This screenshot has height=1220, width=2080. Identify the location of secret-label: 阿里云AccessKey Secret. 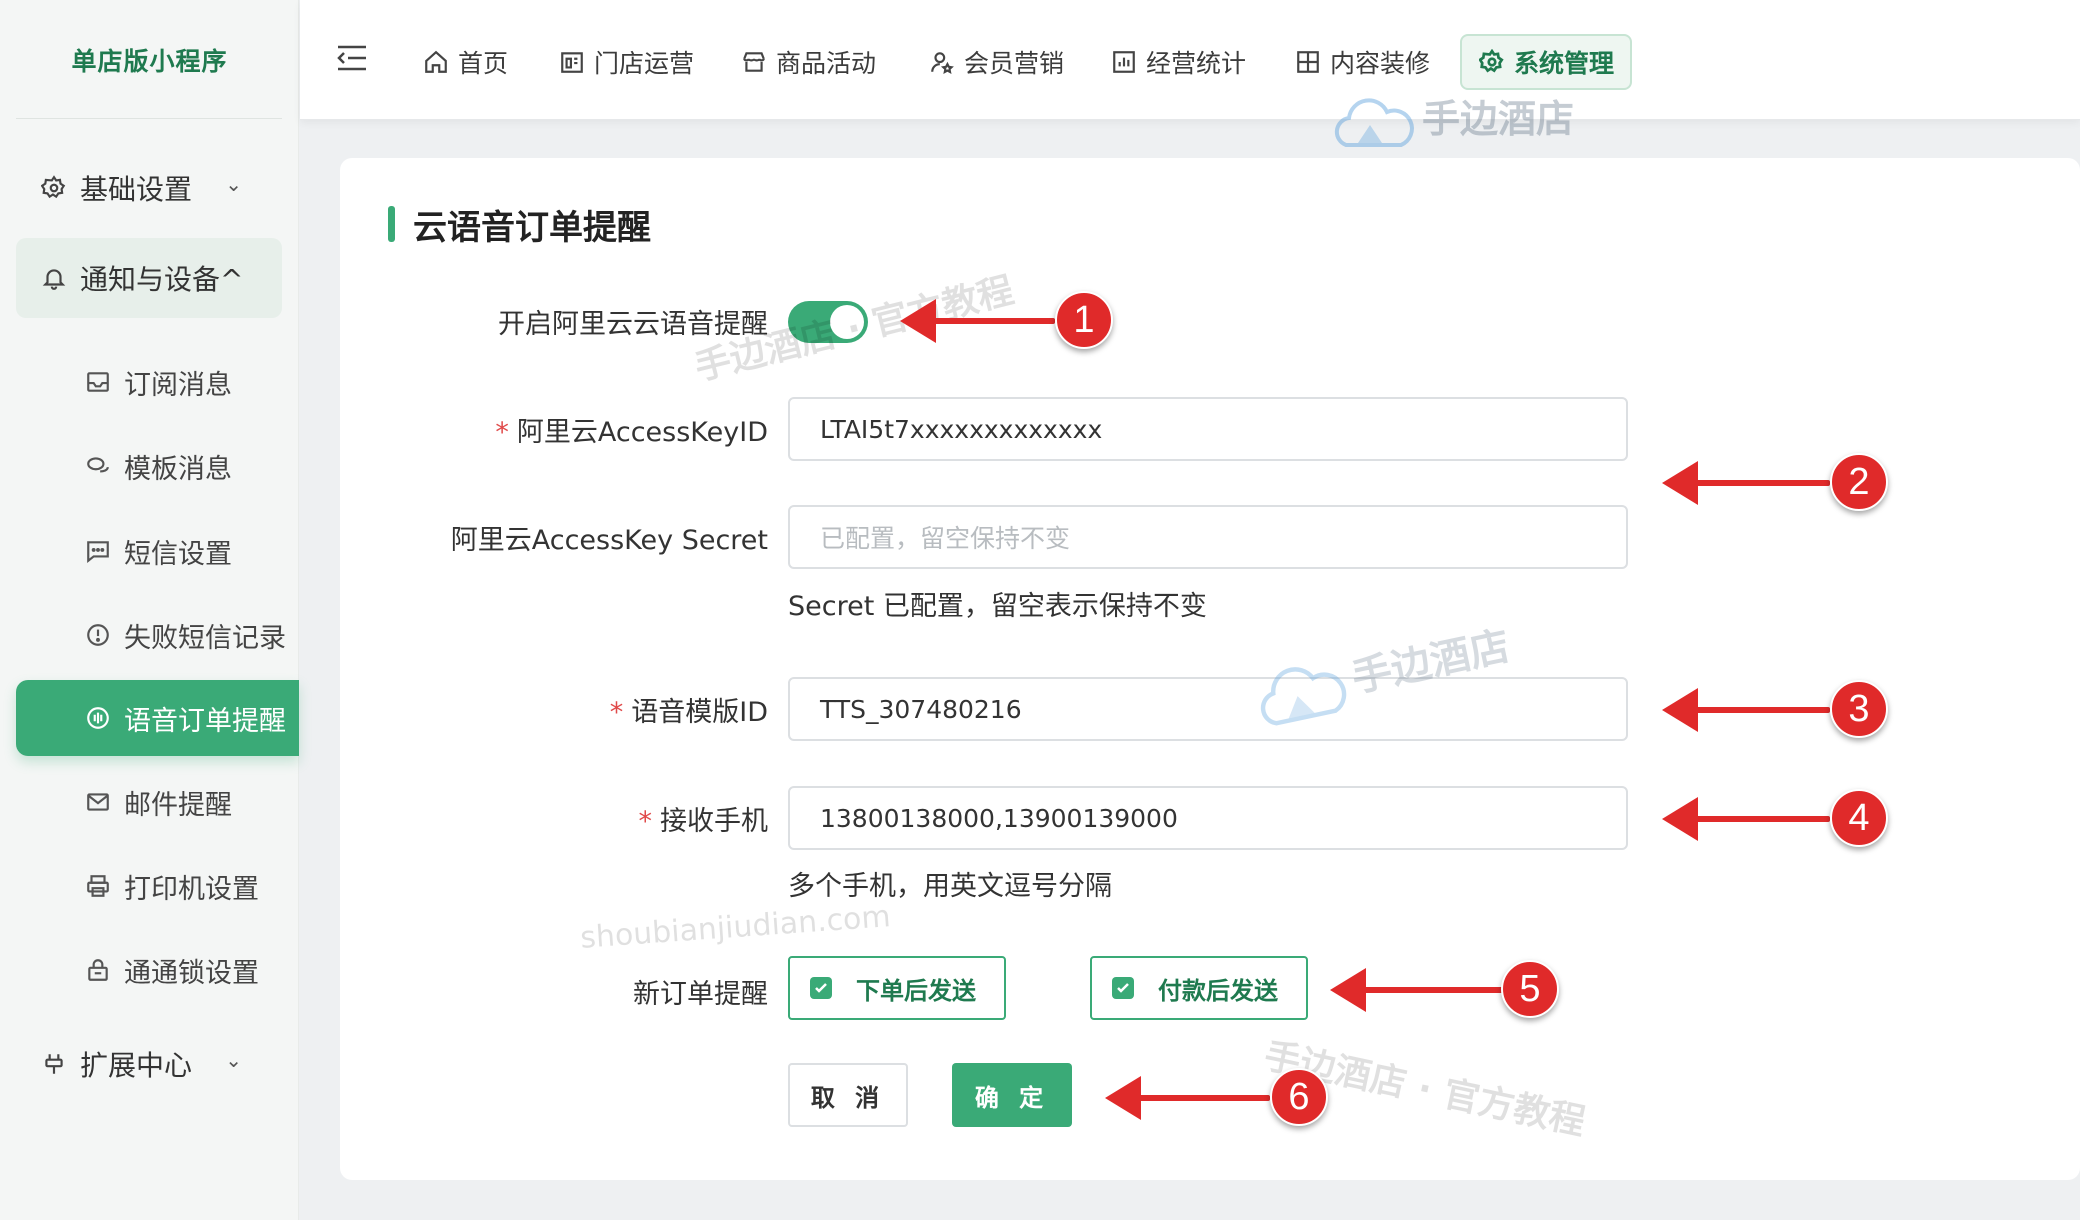
(609, 540).